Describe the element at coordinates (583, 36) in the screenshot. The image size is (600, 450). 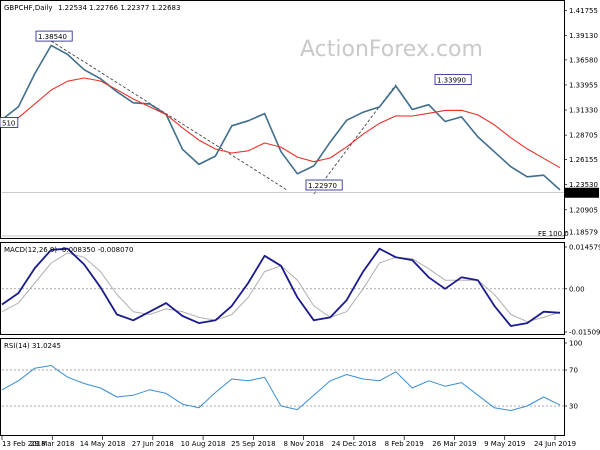
I see `price-ytick-label: 1.39130` at that location.